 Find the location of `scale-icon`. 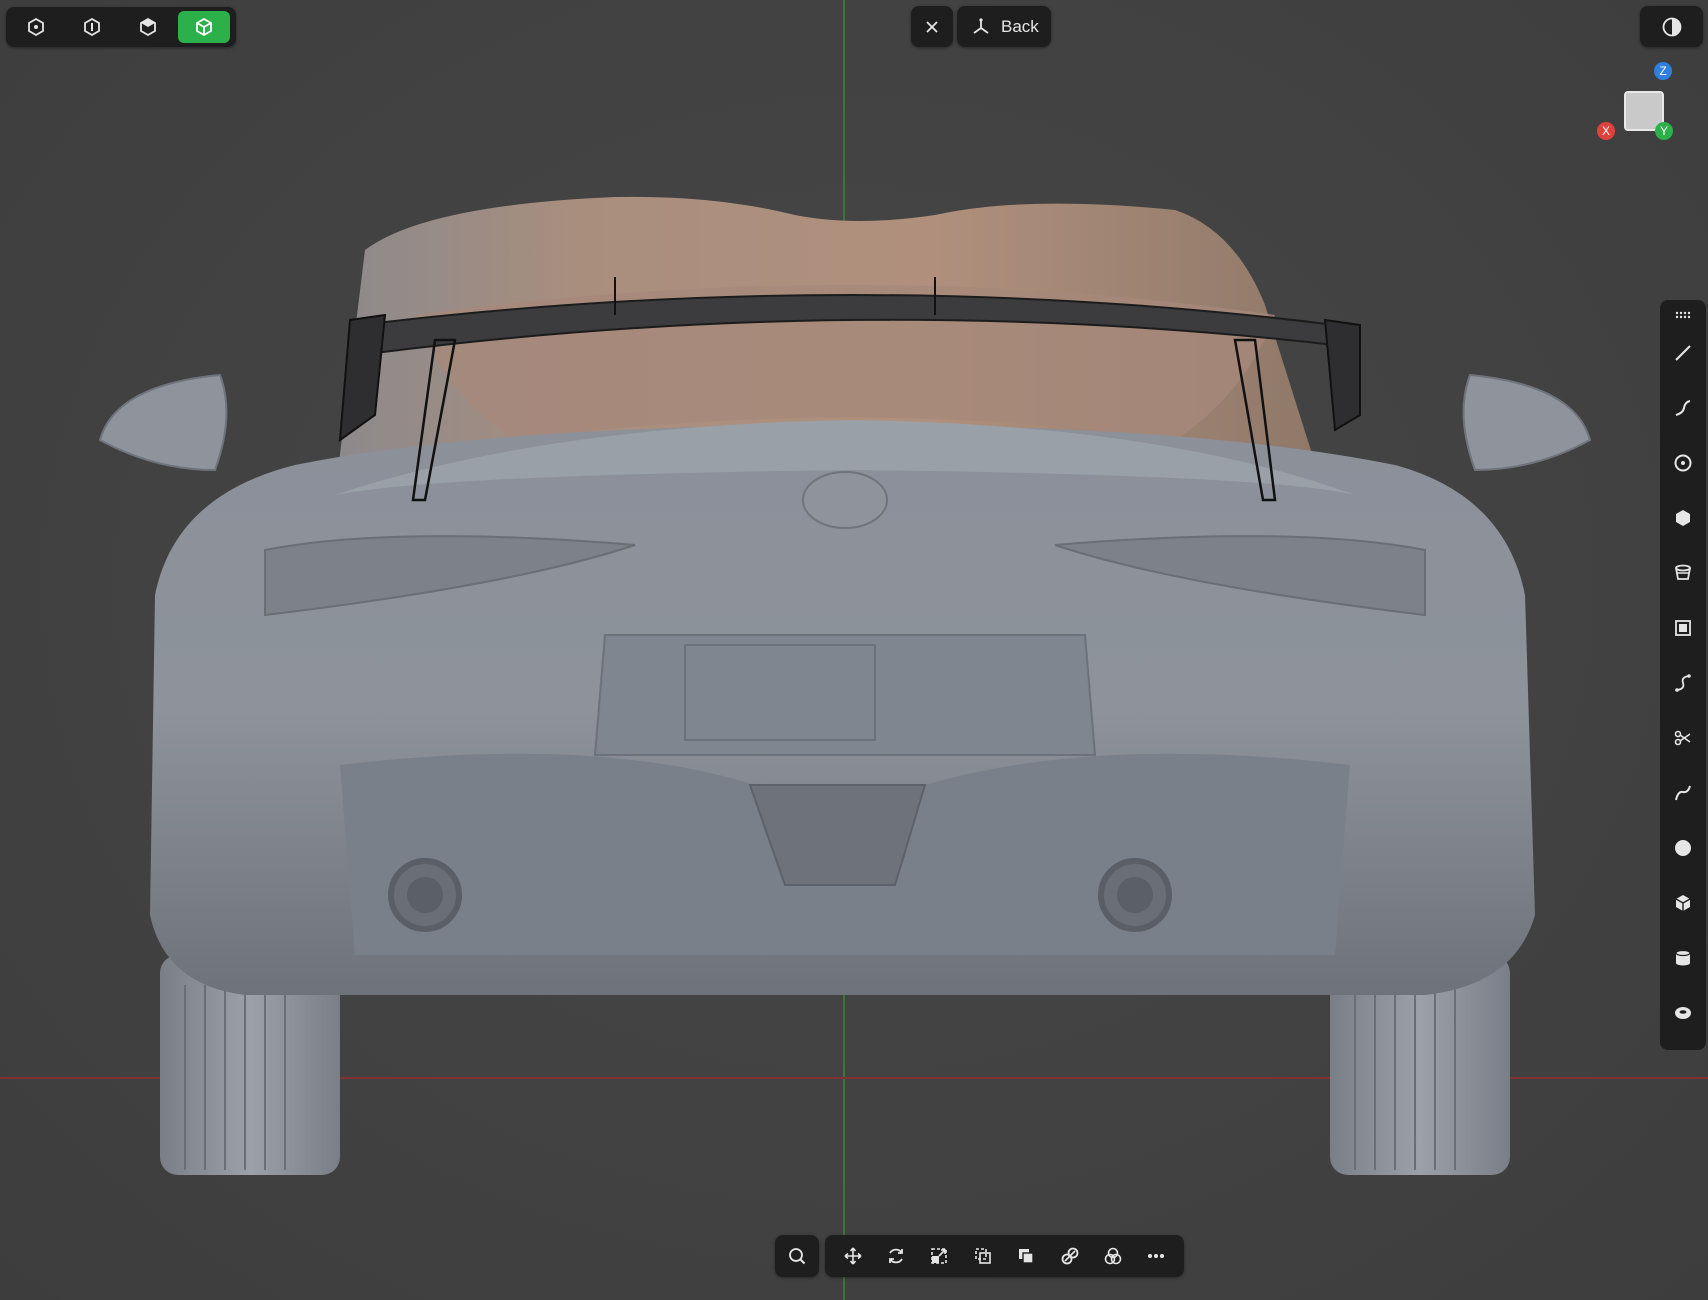

scale-icon is located at coordinates (939, 1256).